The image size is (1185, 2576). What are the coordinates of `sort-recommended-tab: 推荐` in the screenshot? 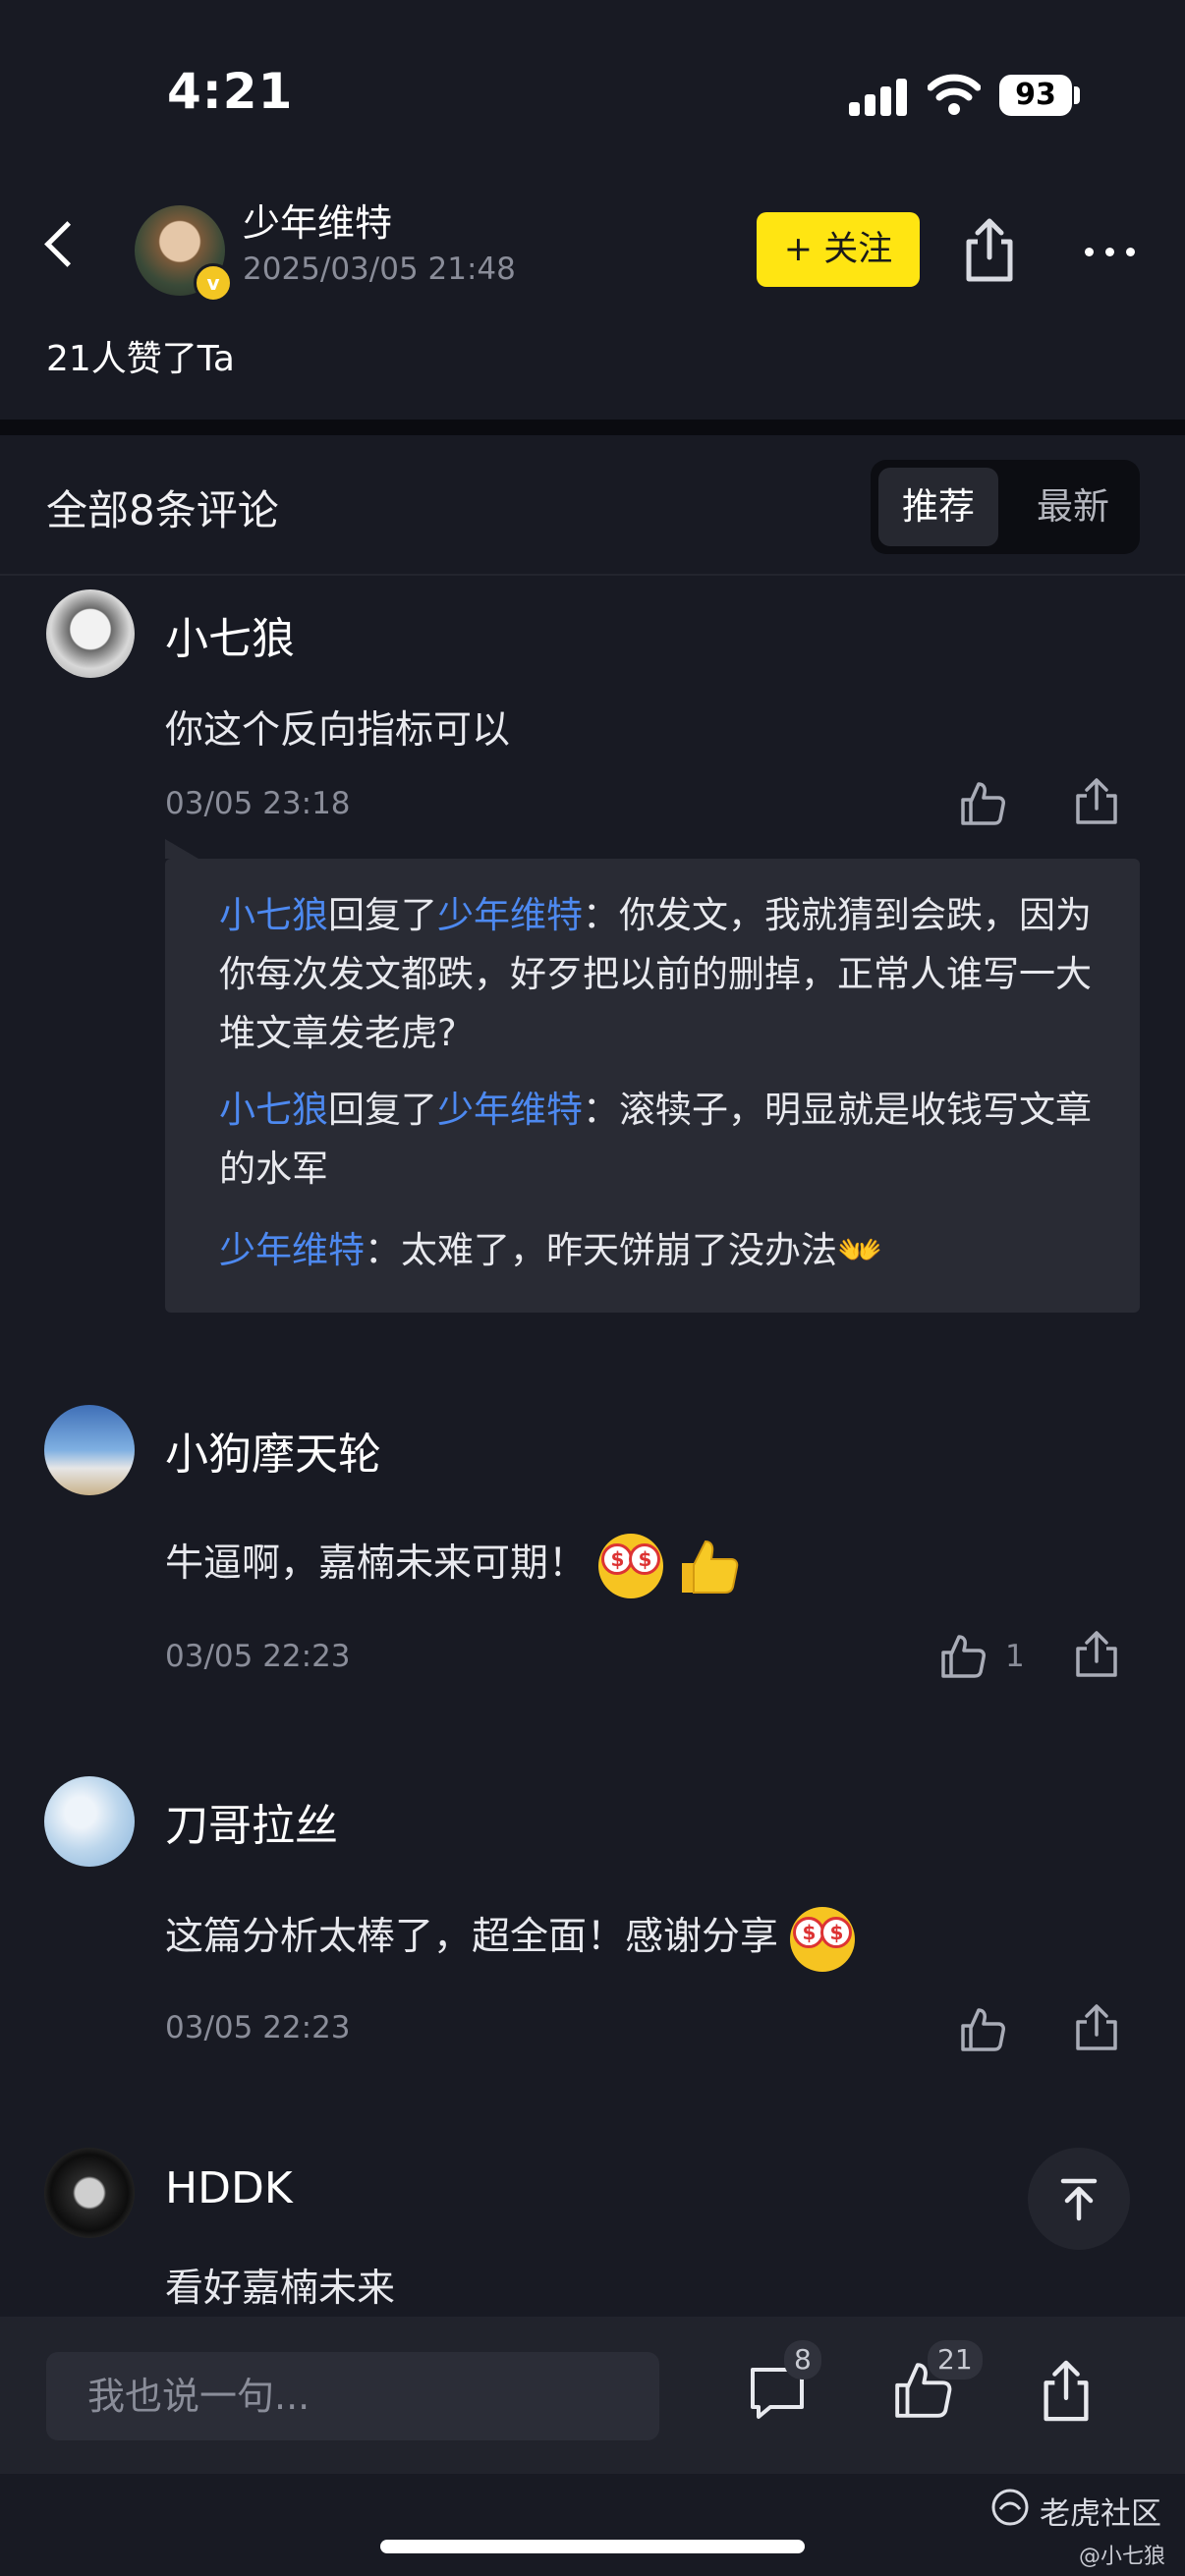 It's located at (938, 507).